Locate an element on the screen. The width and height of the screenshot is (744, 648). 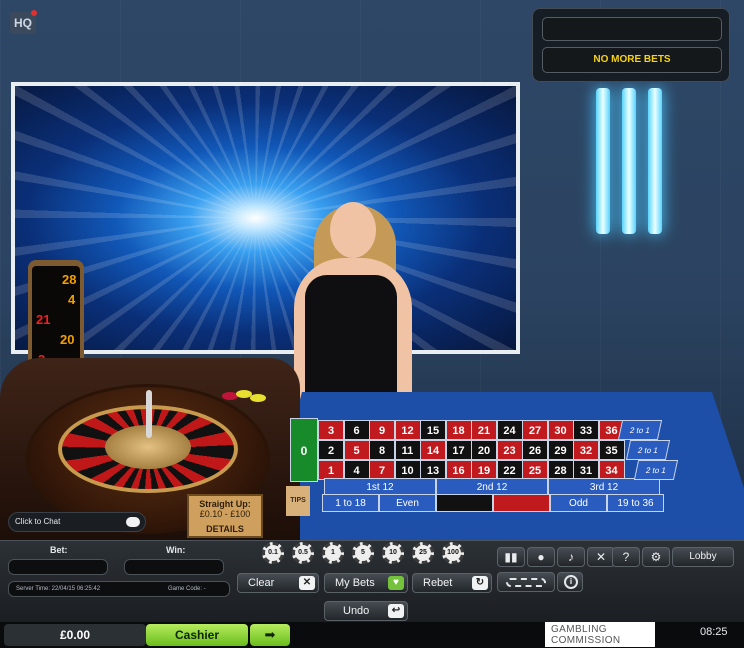
outside-bet: Even is located at coordinates (407, 503).